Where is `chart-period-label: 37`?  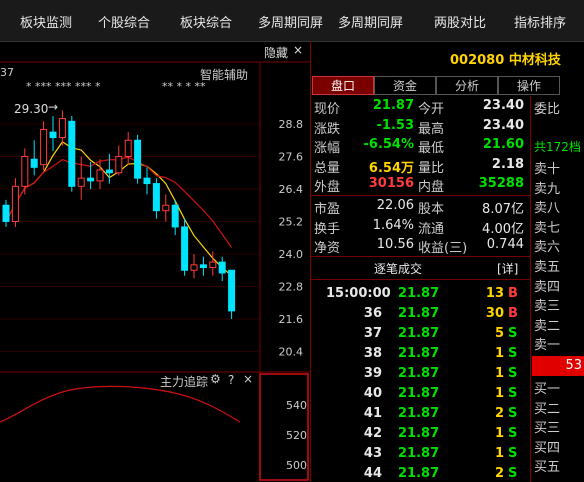 chart-period-label: 37 is located at coordinates (7, 72).